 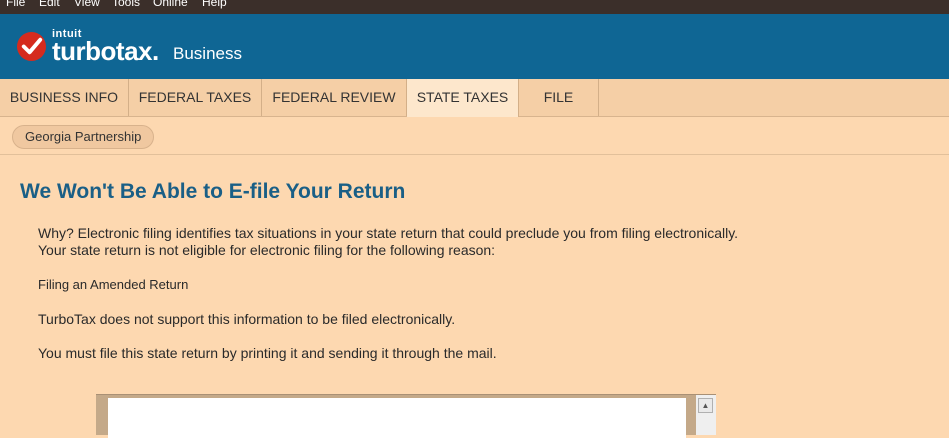 What do you see at coordinates (214, 5) in the screenshot?
I see `menu-help: Help` at bounding box center [214, 5].